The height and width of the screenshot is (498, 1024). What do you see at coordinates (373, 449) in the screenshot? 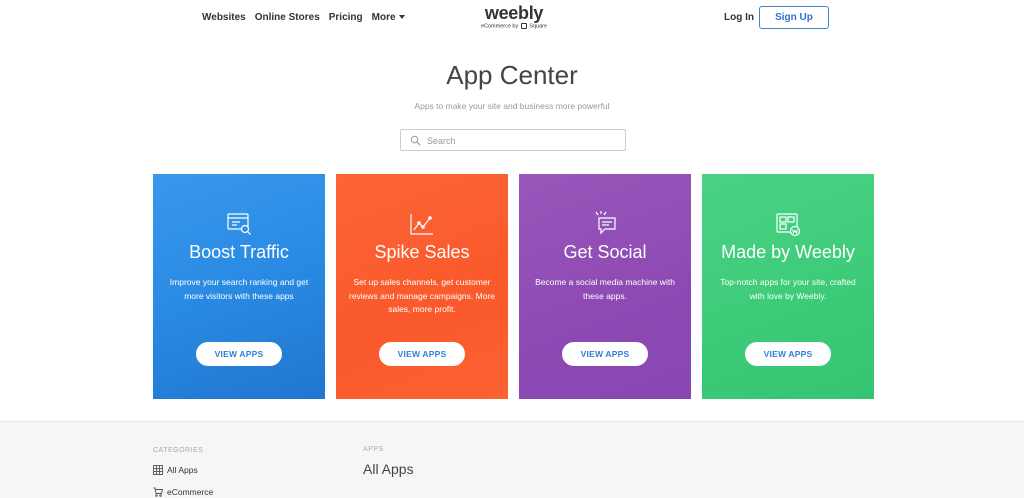
I see `apps-label: APPS` at bounding box center [373, 449].